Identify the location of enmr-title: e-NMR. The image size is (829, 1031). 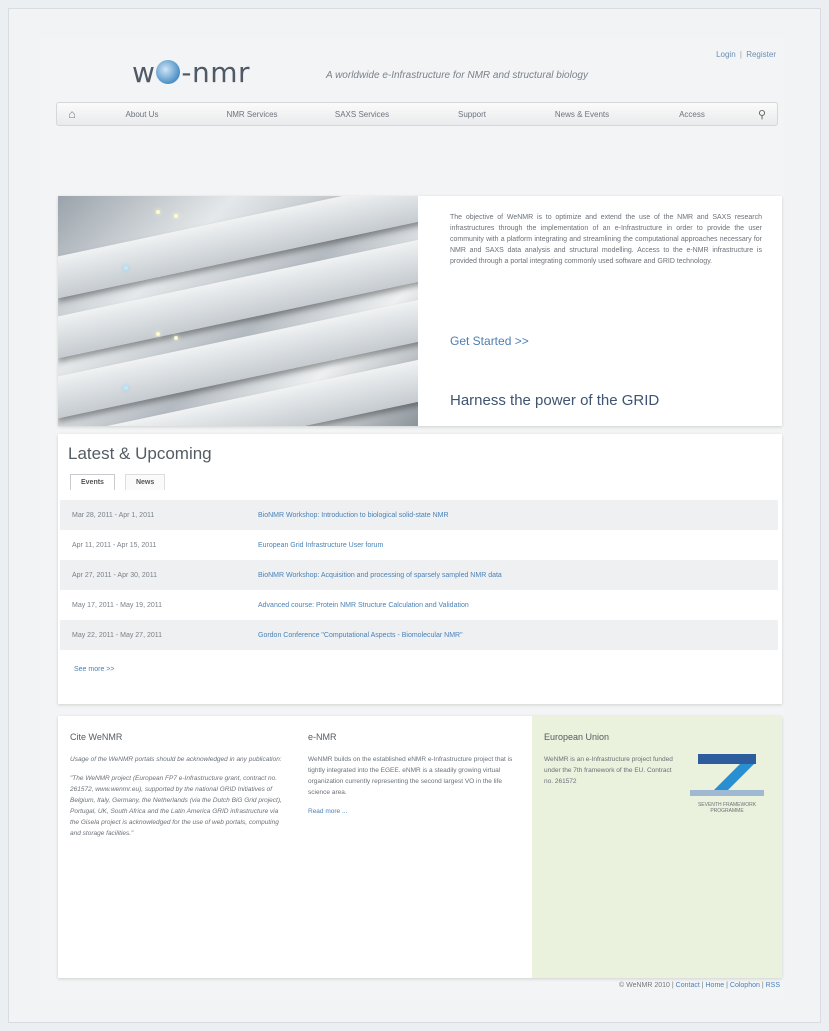
(322, 737).